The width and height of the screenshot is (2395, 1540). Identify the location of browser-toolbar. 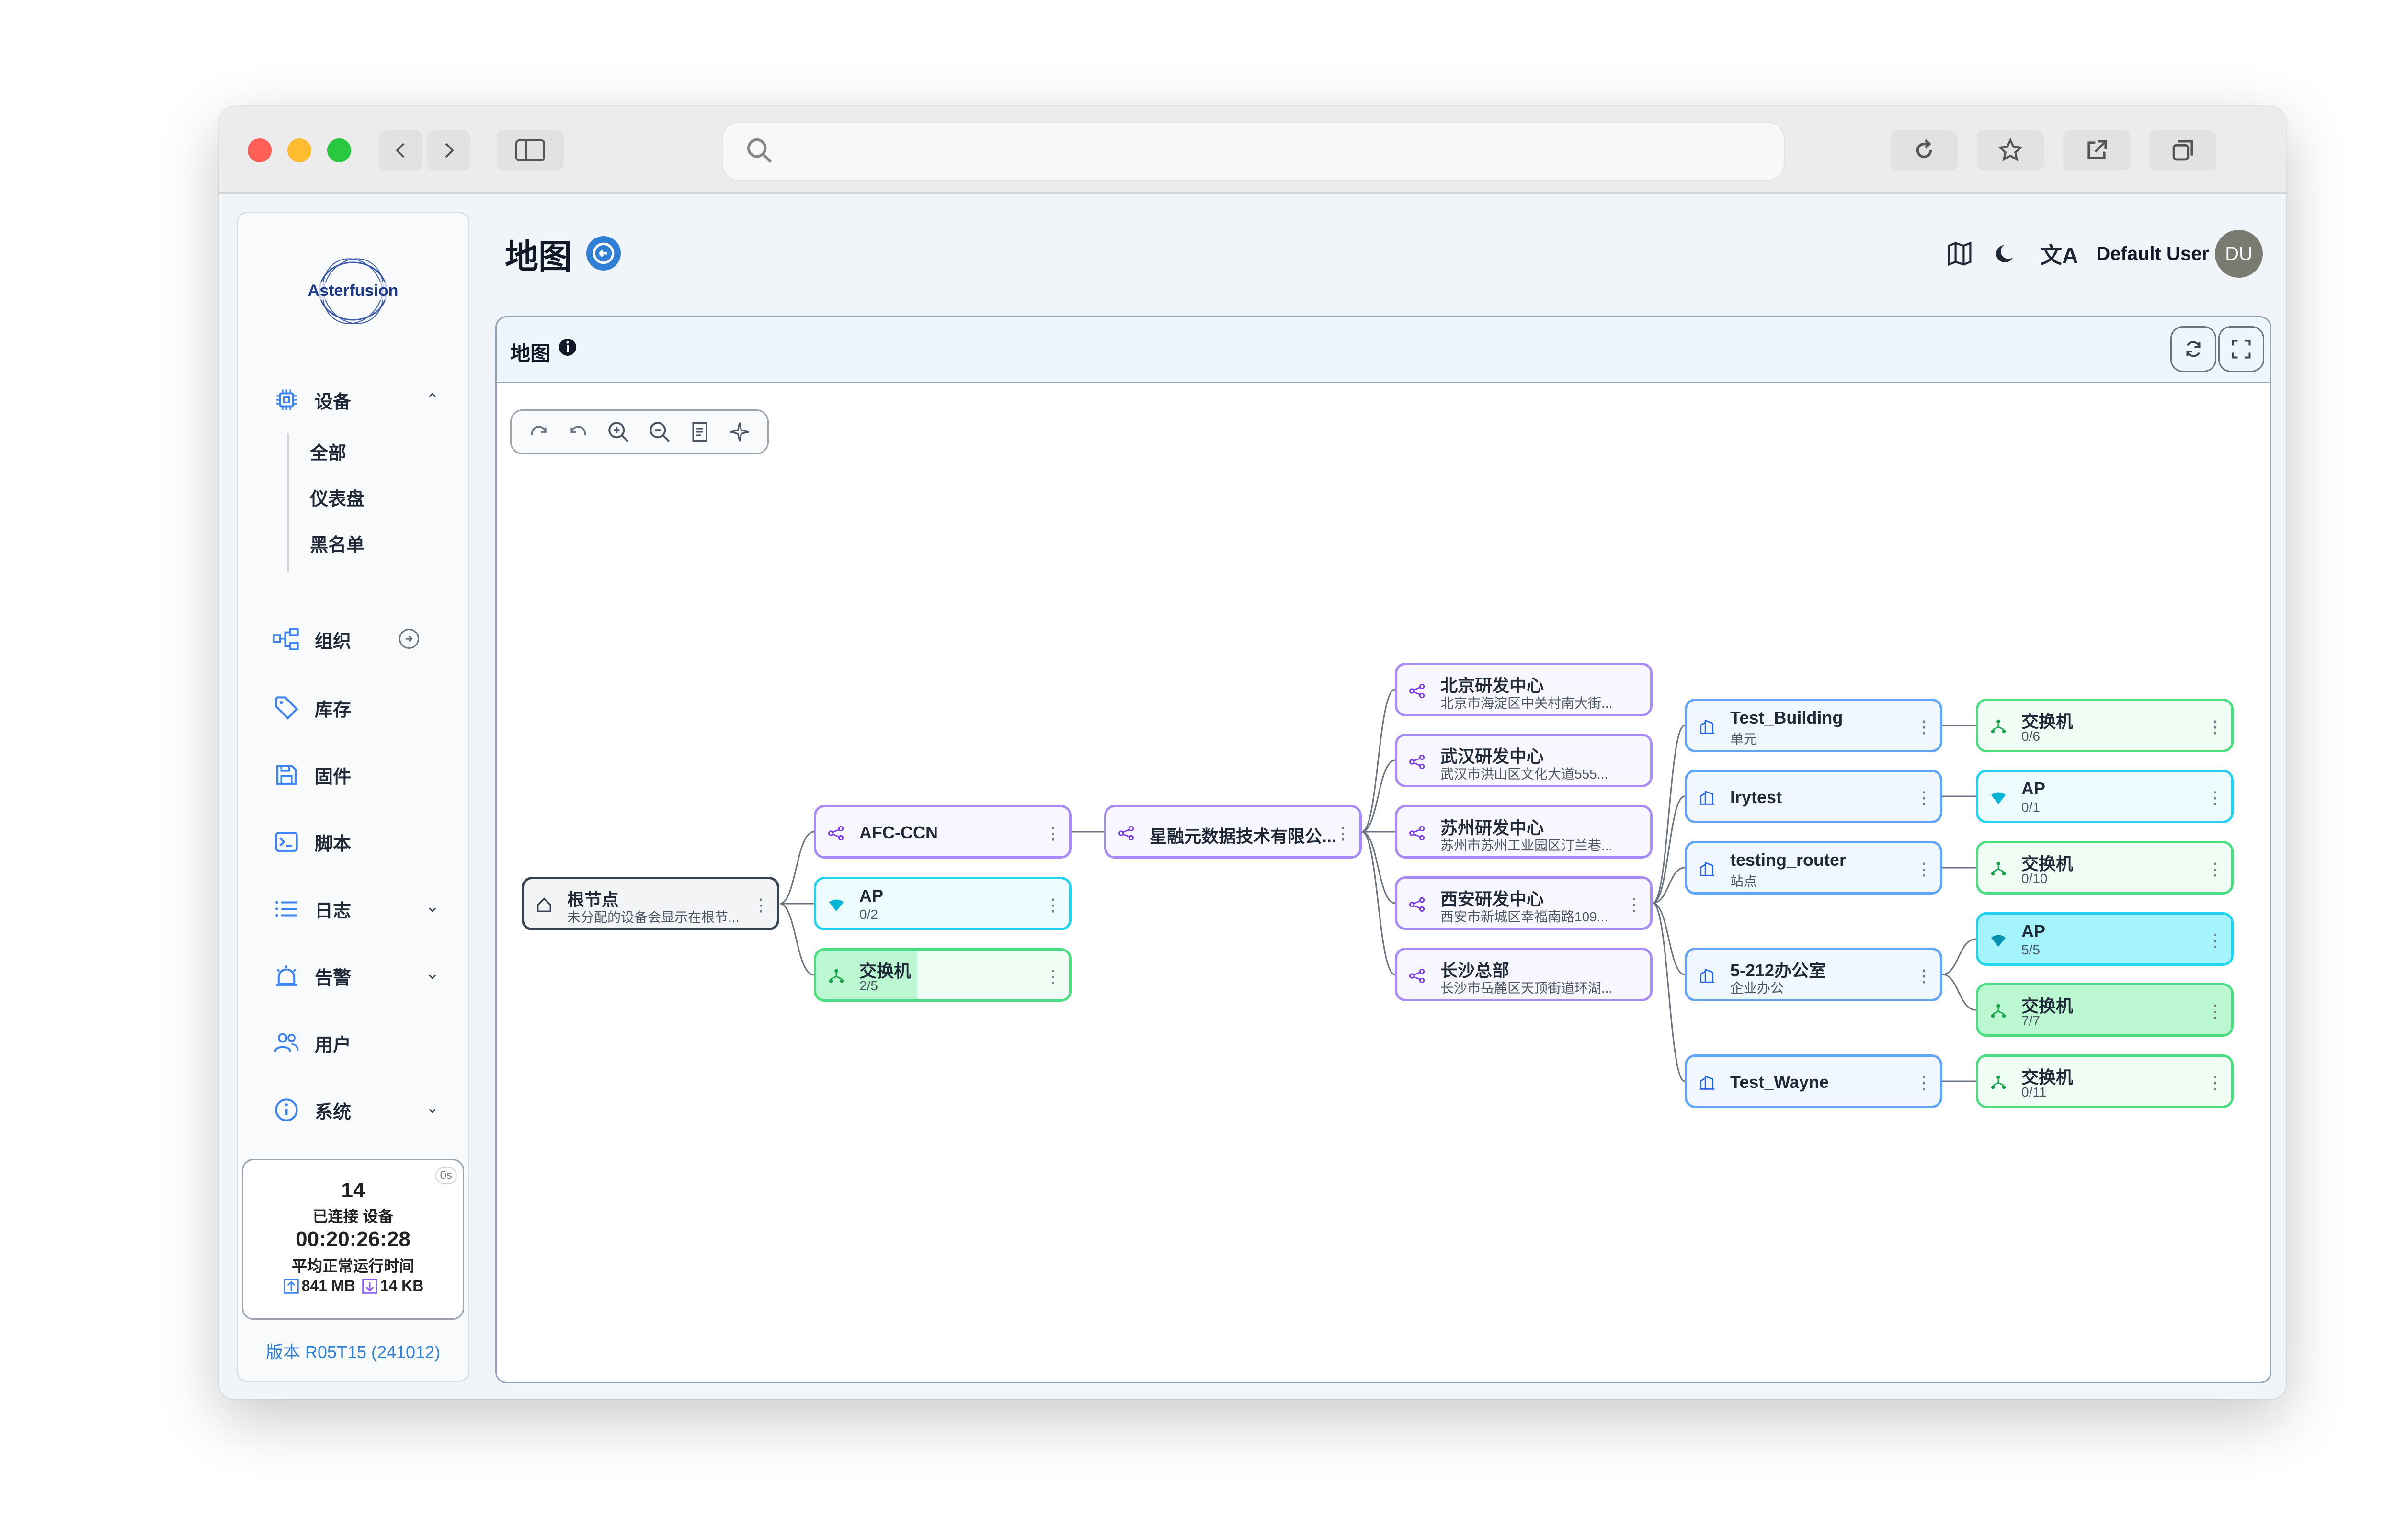
(1252, 150).